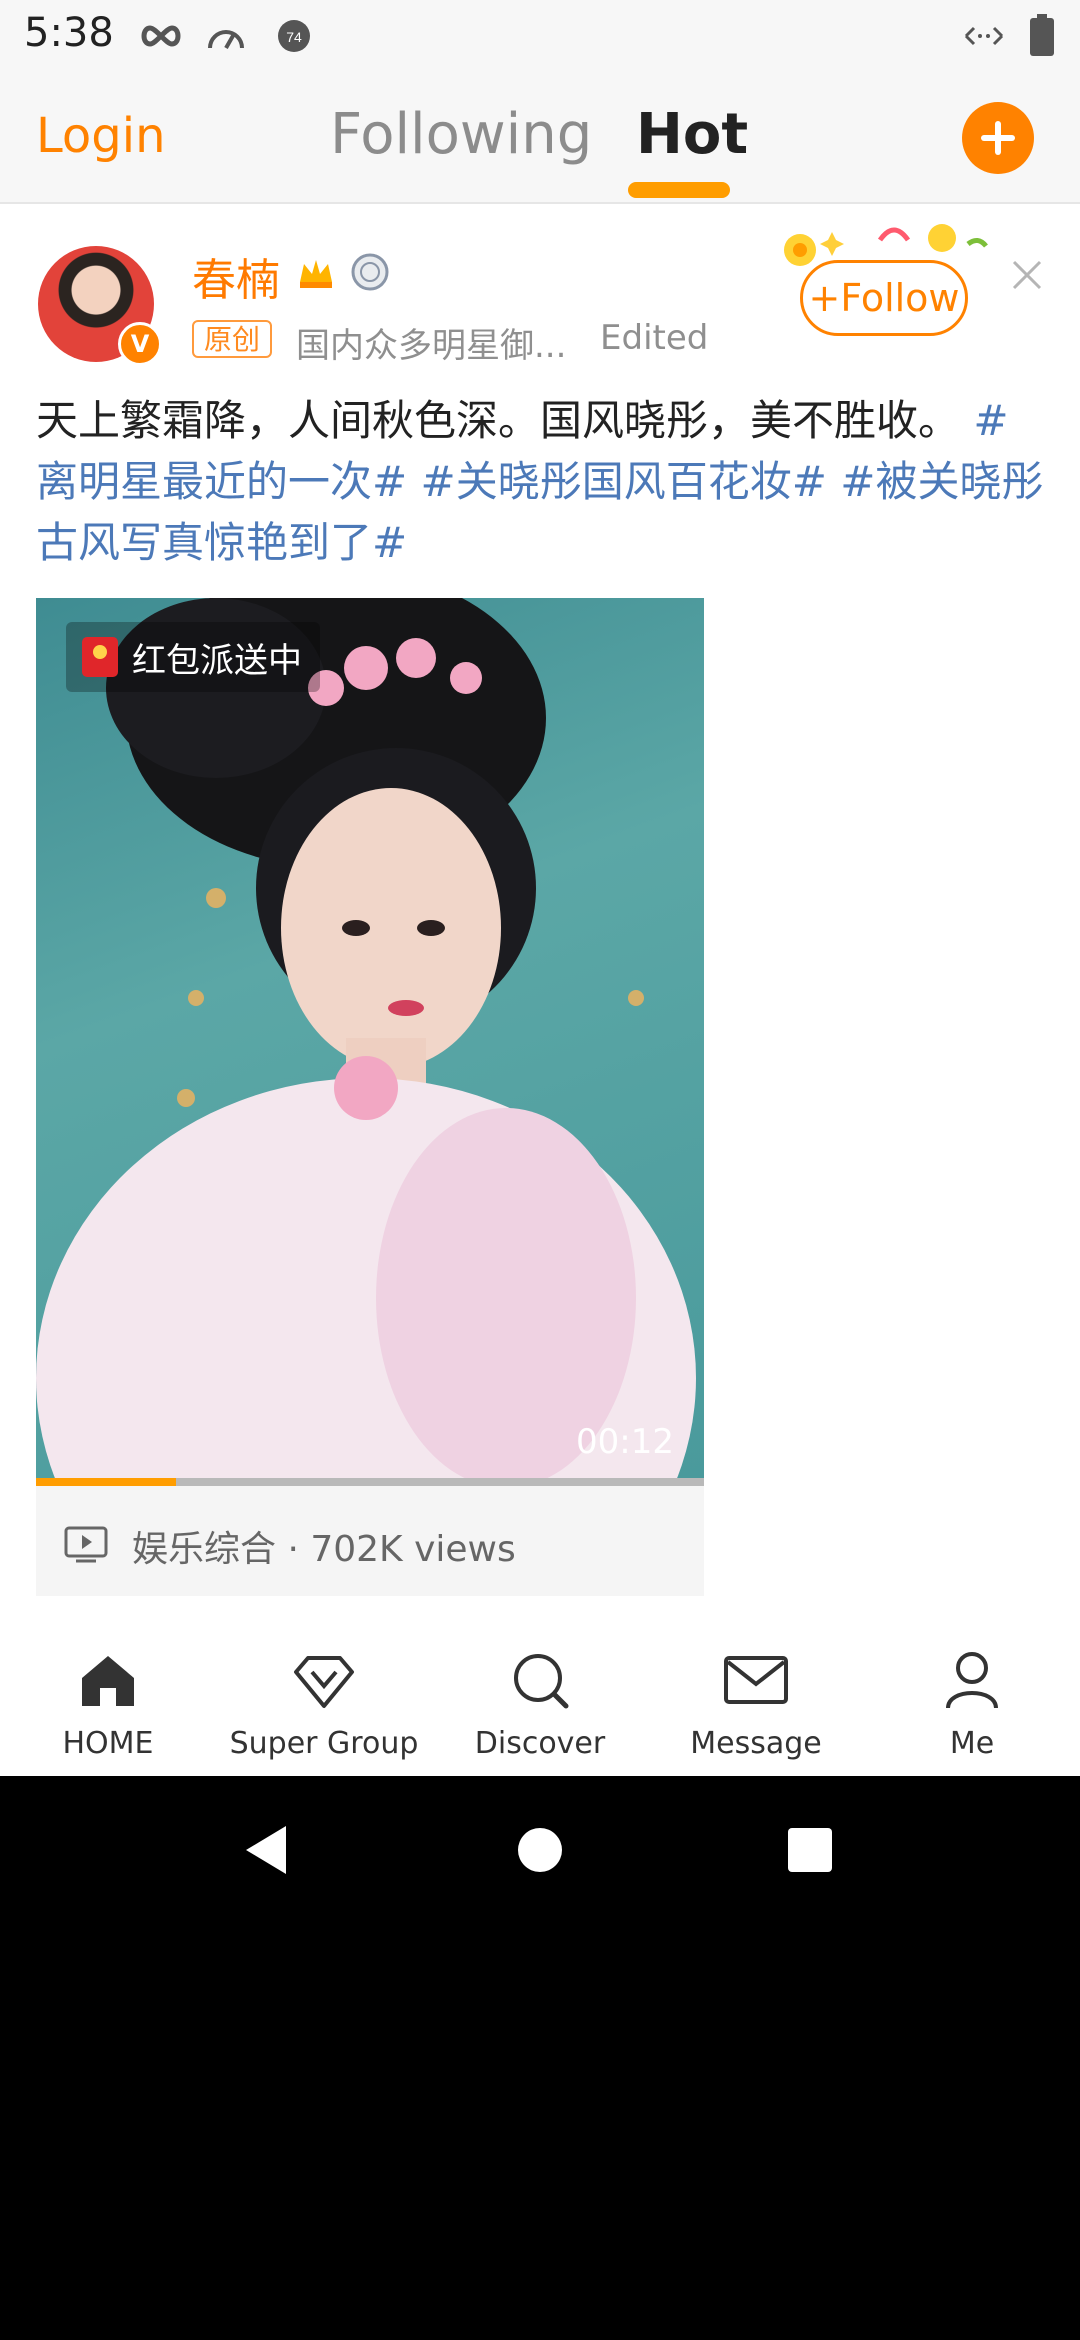  I want to click on status-time: 5:38, so click(69, 33).